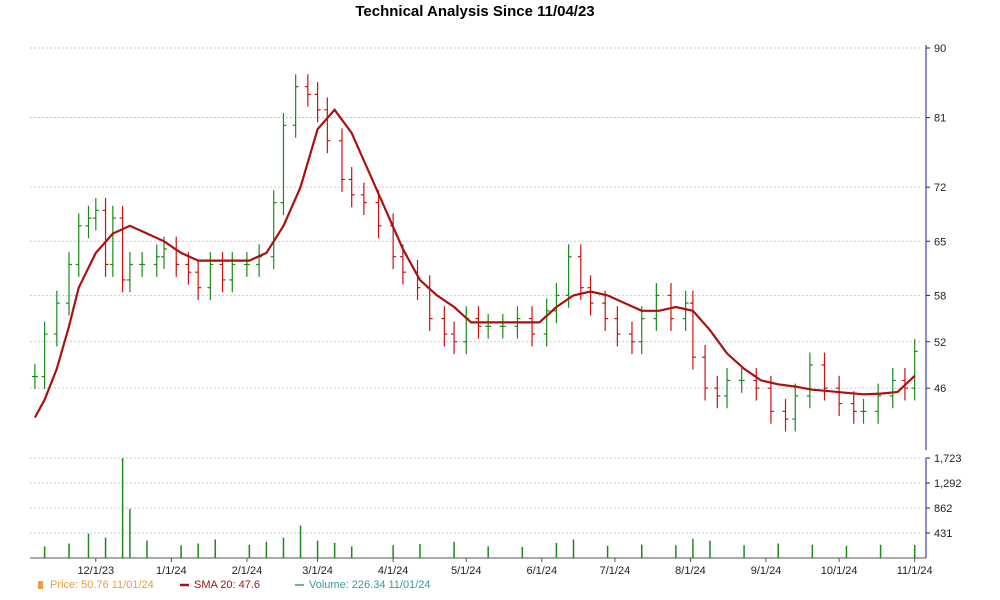 This screenshot has width=1000, height=600. Describe the element at coordinates (40, 585) in the screenshot. I see `legend-swatch` at that location.